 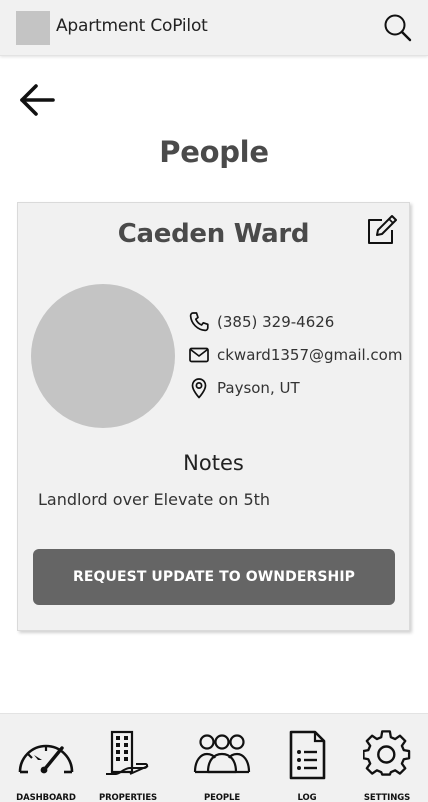 I want to click on arrow-left-icon, so click(x=37, y=100).